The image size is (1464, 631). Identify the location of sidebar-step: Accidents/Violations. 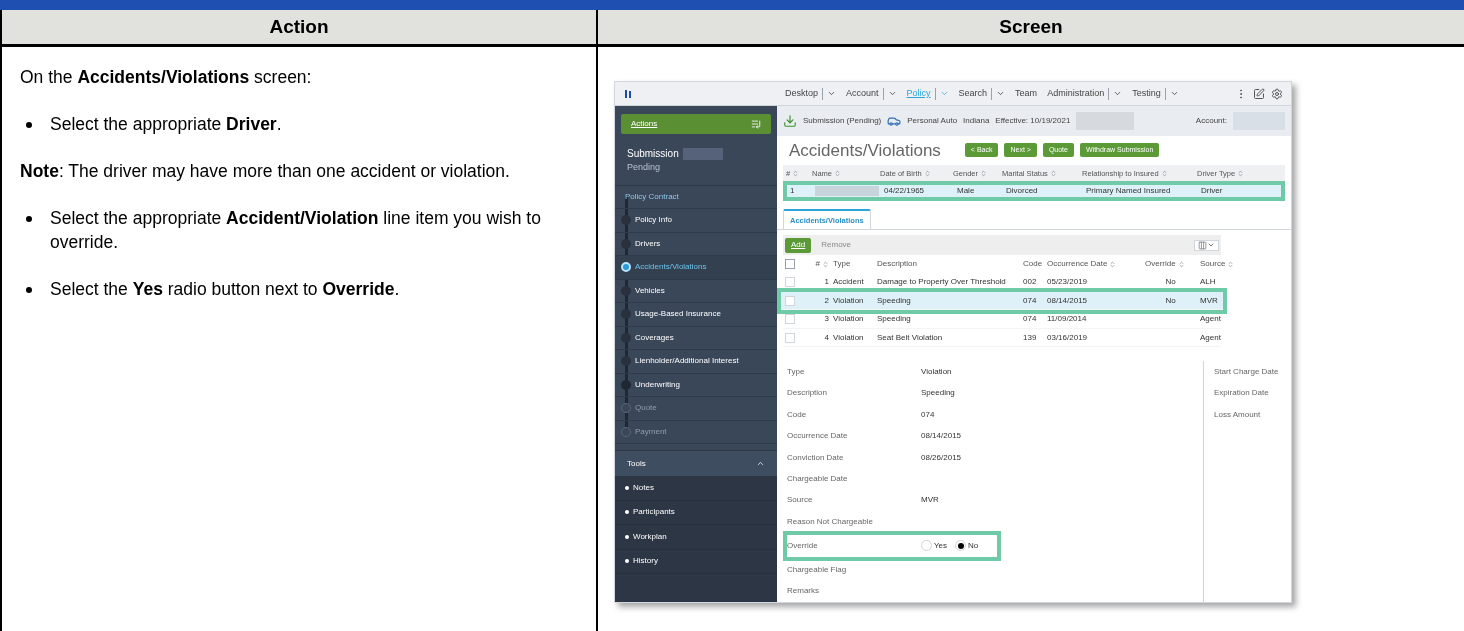
(696, 268).